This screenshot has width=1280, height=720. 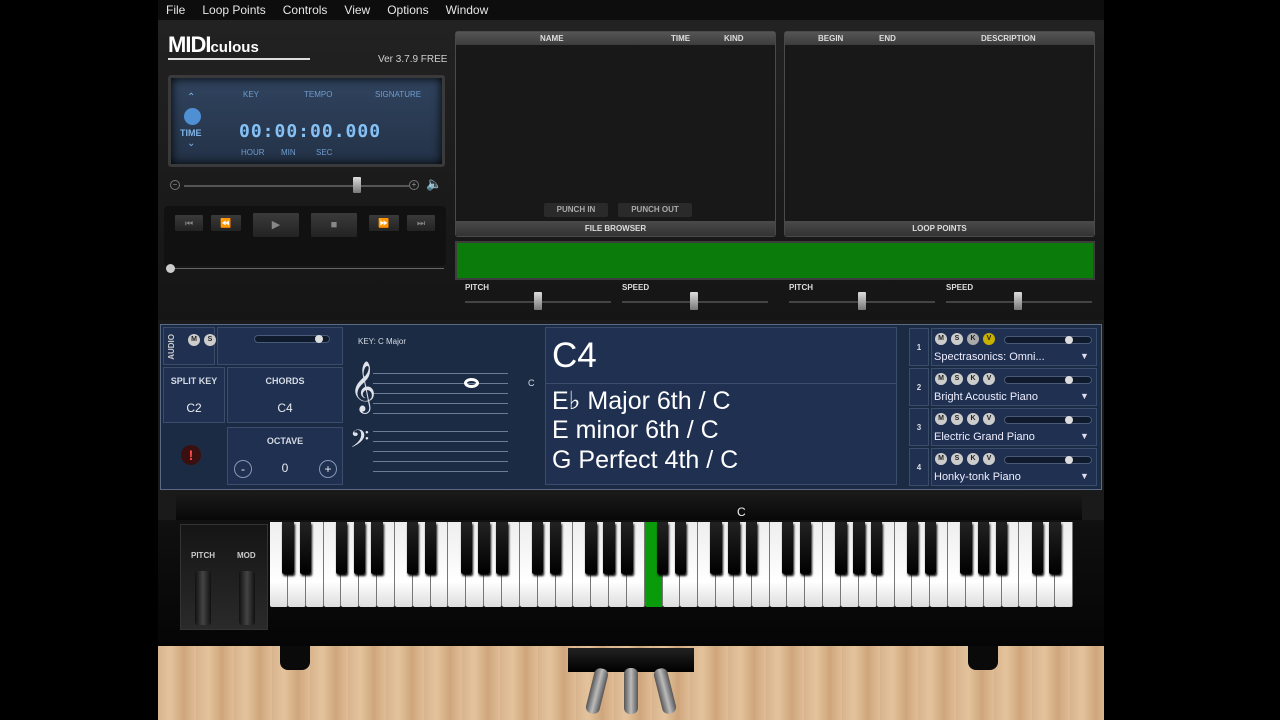 I want to click on pitch-slider-knob, so click(x=538, y=301).